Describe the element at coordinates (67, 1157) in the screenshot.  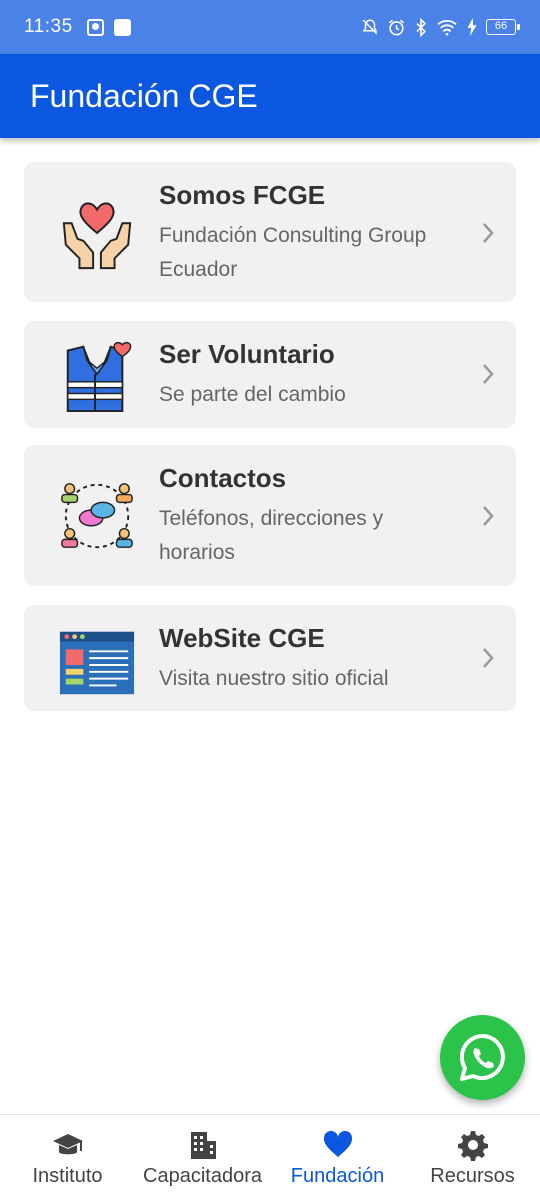
I see `nav-item-instituto: Instituto` at that location.